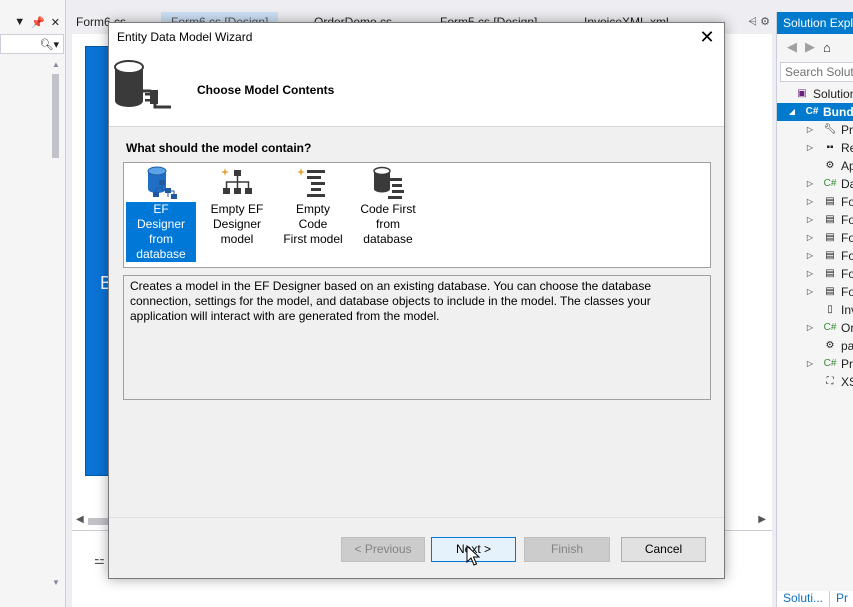  I want to click on solution-tree-item-label: Form3.cs, so click(847, 238).